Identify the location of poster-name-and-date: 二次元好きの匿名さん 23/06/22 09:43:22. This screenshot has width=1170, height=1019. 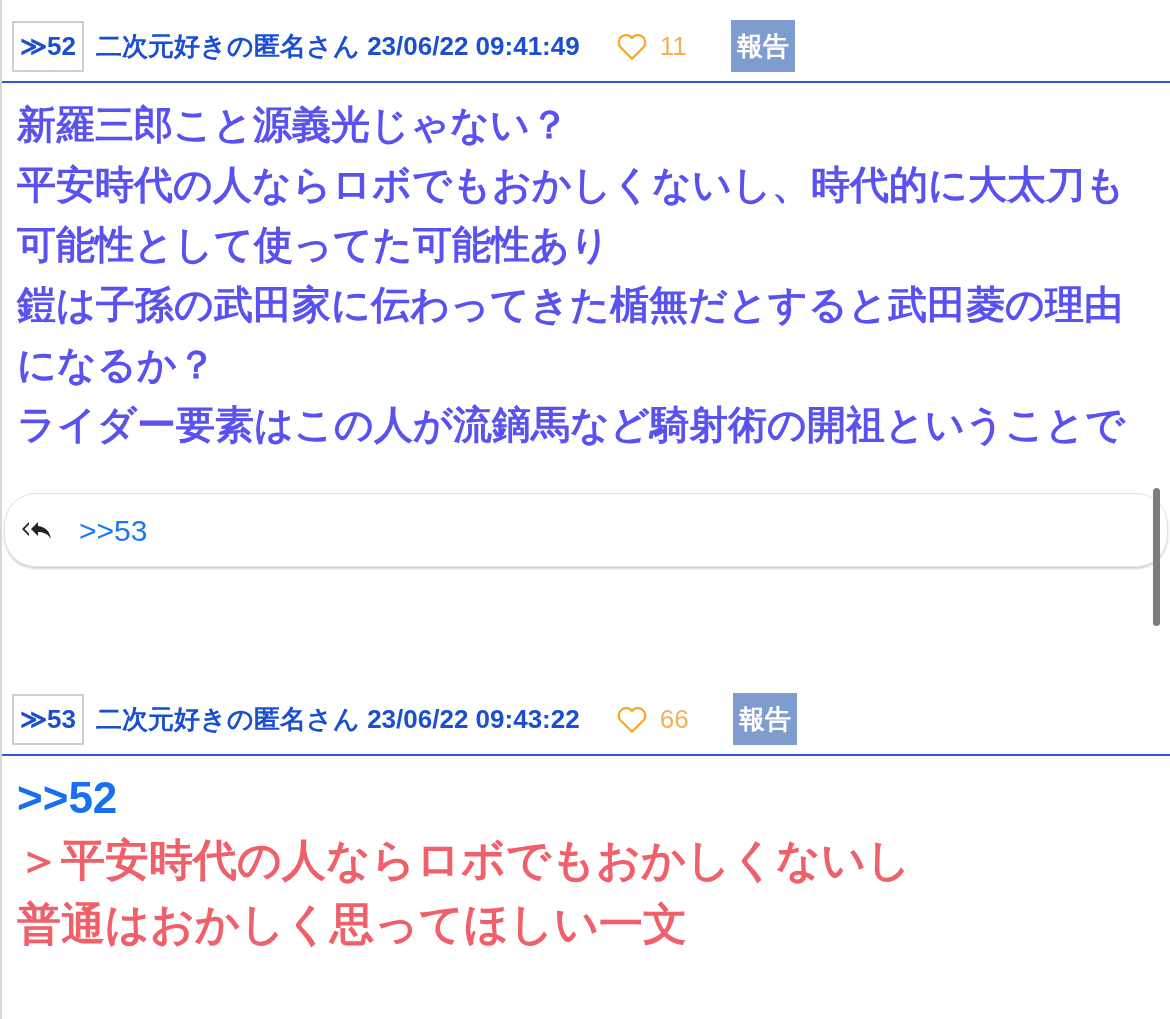
(337, 719).